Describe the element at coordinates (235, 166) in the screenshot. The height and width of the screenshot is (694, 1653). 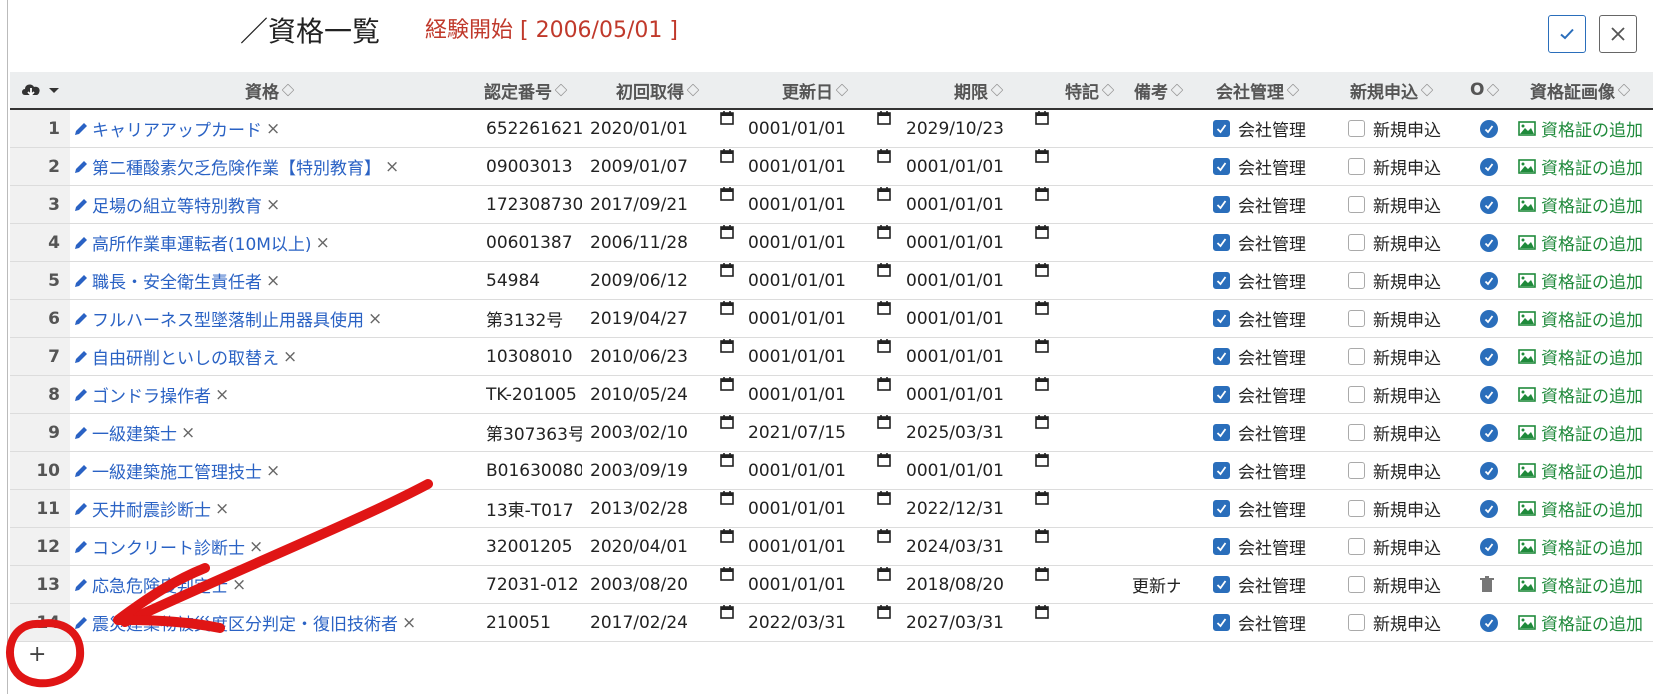
I see `qualification-link: 第二種酸素欠乏危険作業【特別教育】 ×` at that location.